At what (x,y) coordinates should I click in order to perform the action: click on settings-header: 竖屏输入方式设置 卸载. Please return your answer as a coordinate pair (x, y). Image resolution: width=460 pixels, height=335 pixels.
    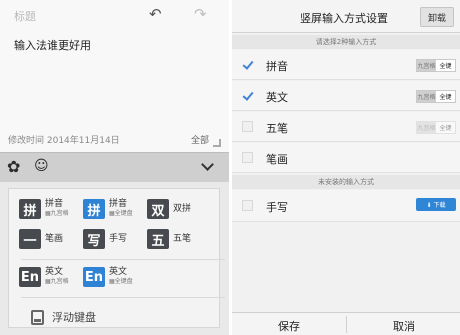
    Looking at the image, I should click on (346, 16).